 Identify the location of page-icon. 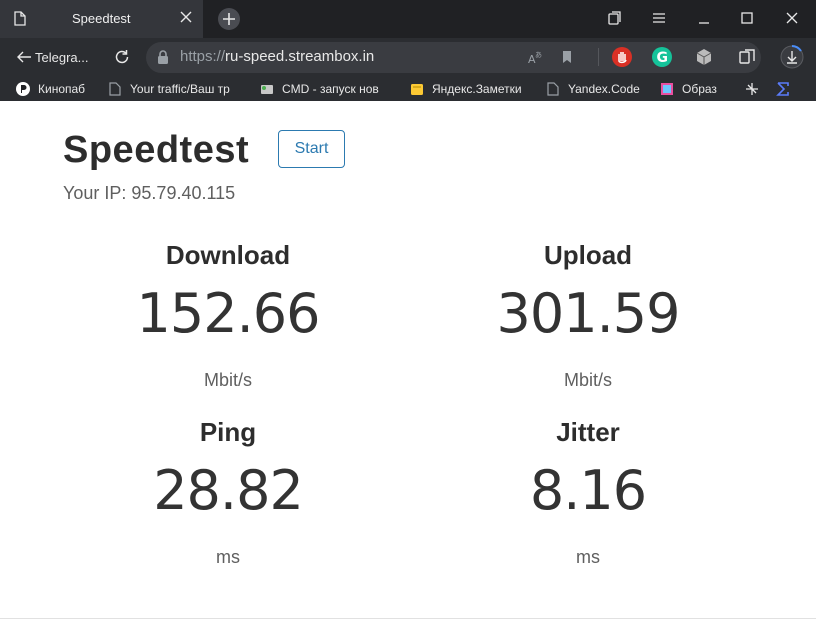
(20, 18).